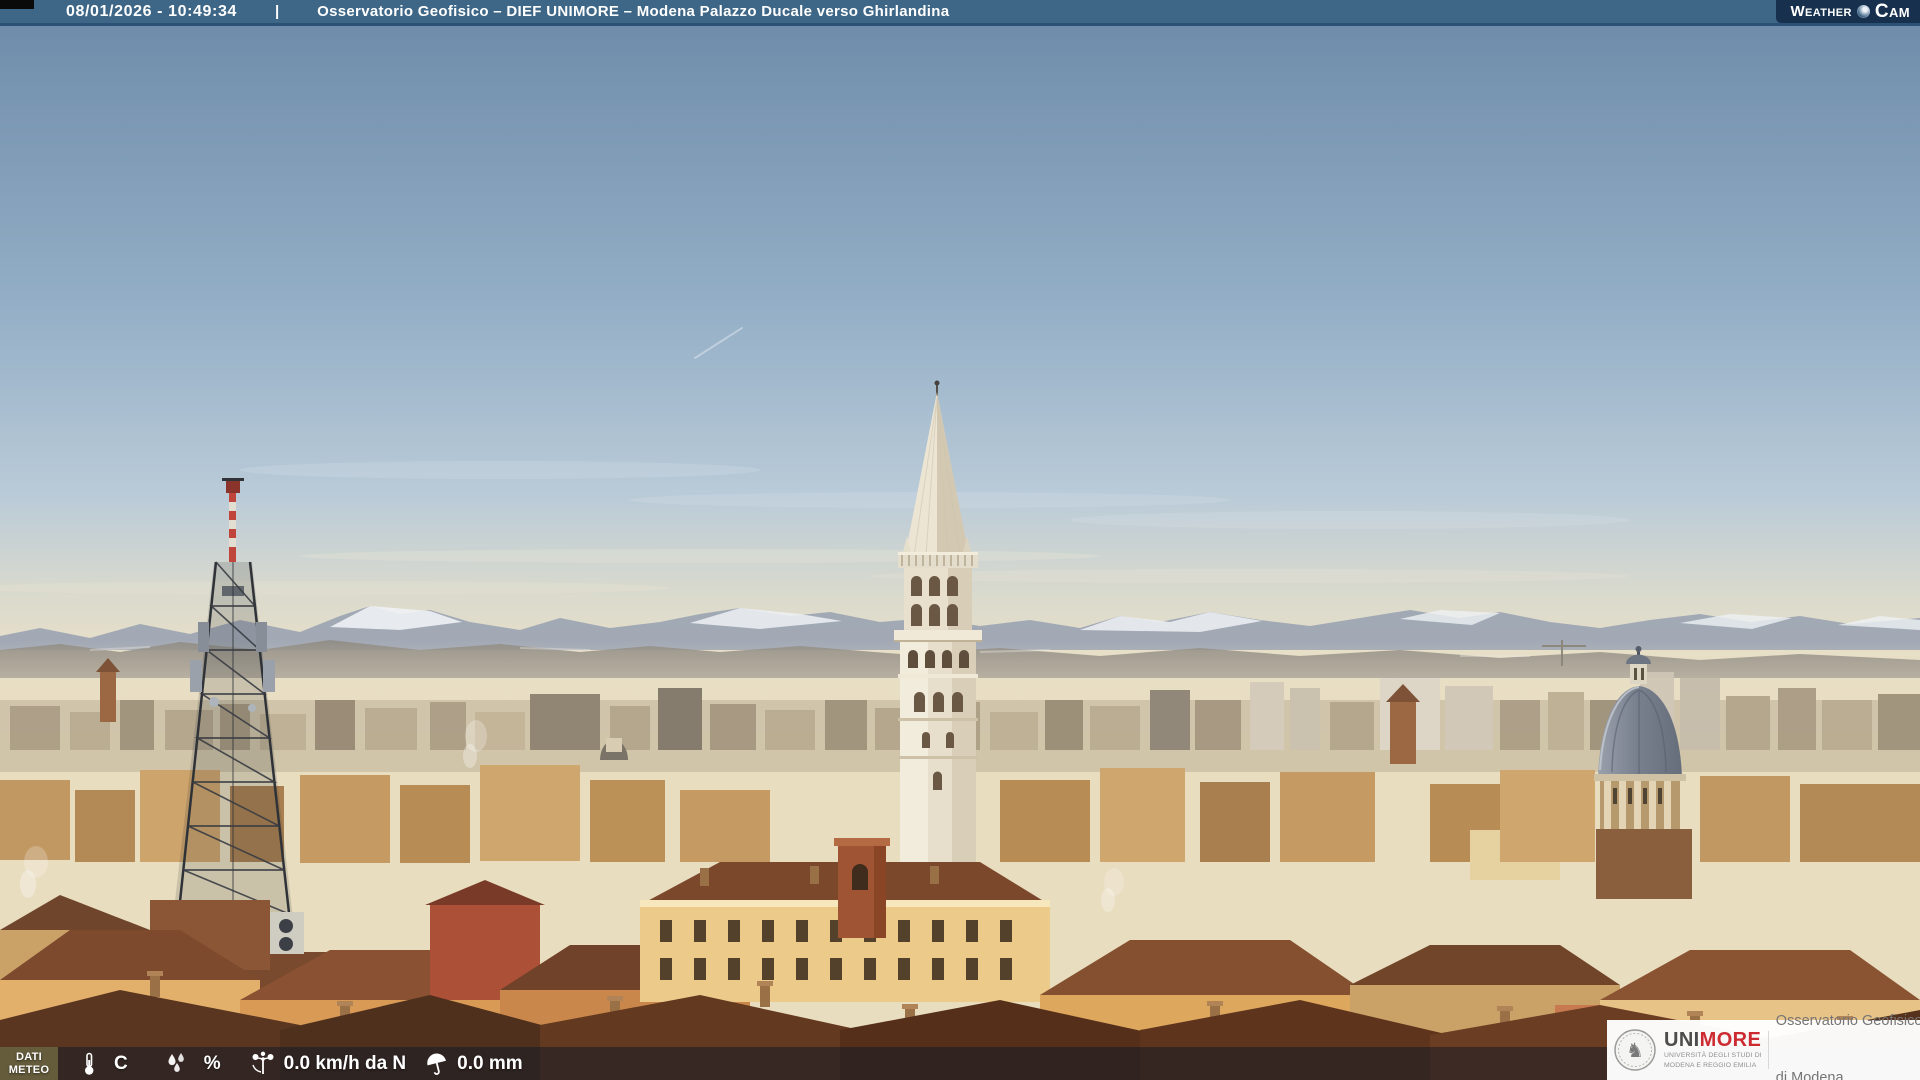 Image resolution: width=1920 pixels, height=1080 pixels. What do you see at coordinates (490, 1063) in the screenshot?
I see `rain-value: 0.0 mm` at bounding box center [490, 1063].